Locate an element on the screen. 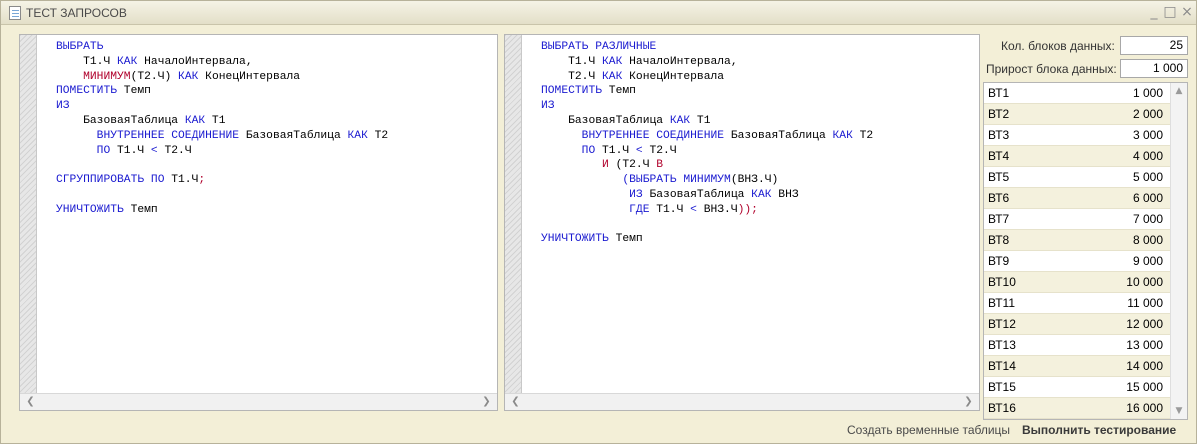 The height and width of the screenshot is (444, 1197). table-name-cell: ВТ9 is located at coordinates (999, 261).